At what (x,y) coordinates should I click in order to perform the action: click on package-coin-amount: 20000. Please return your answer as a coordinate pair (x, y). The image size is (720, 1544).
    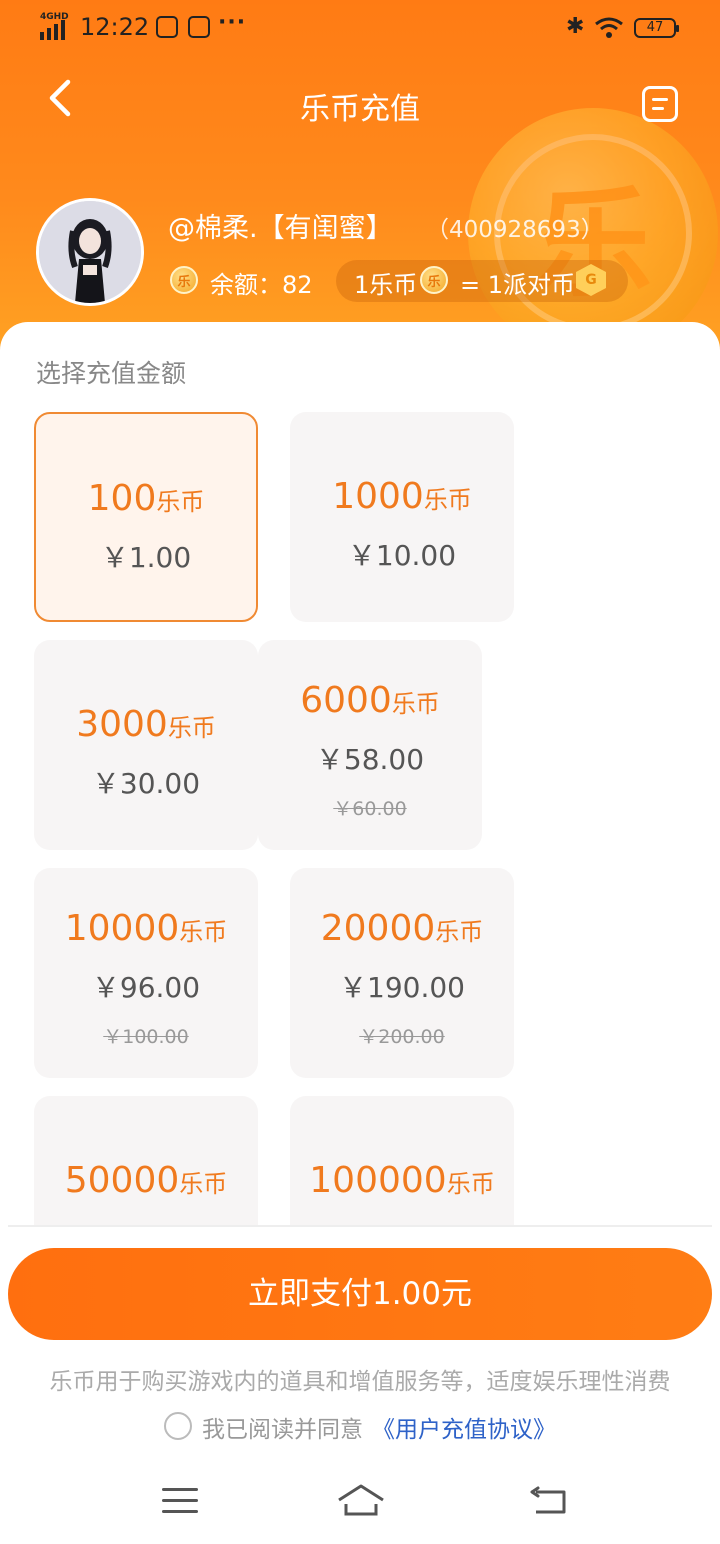
    Looking at the image, I should click on (378, 928).